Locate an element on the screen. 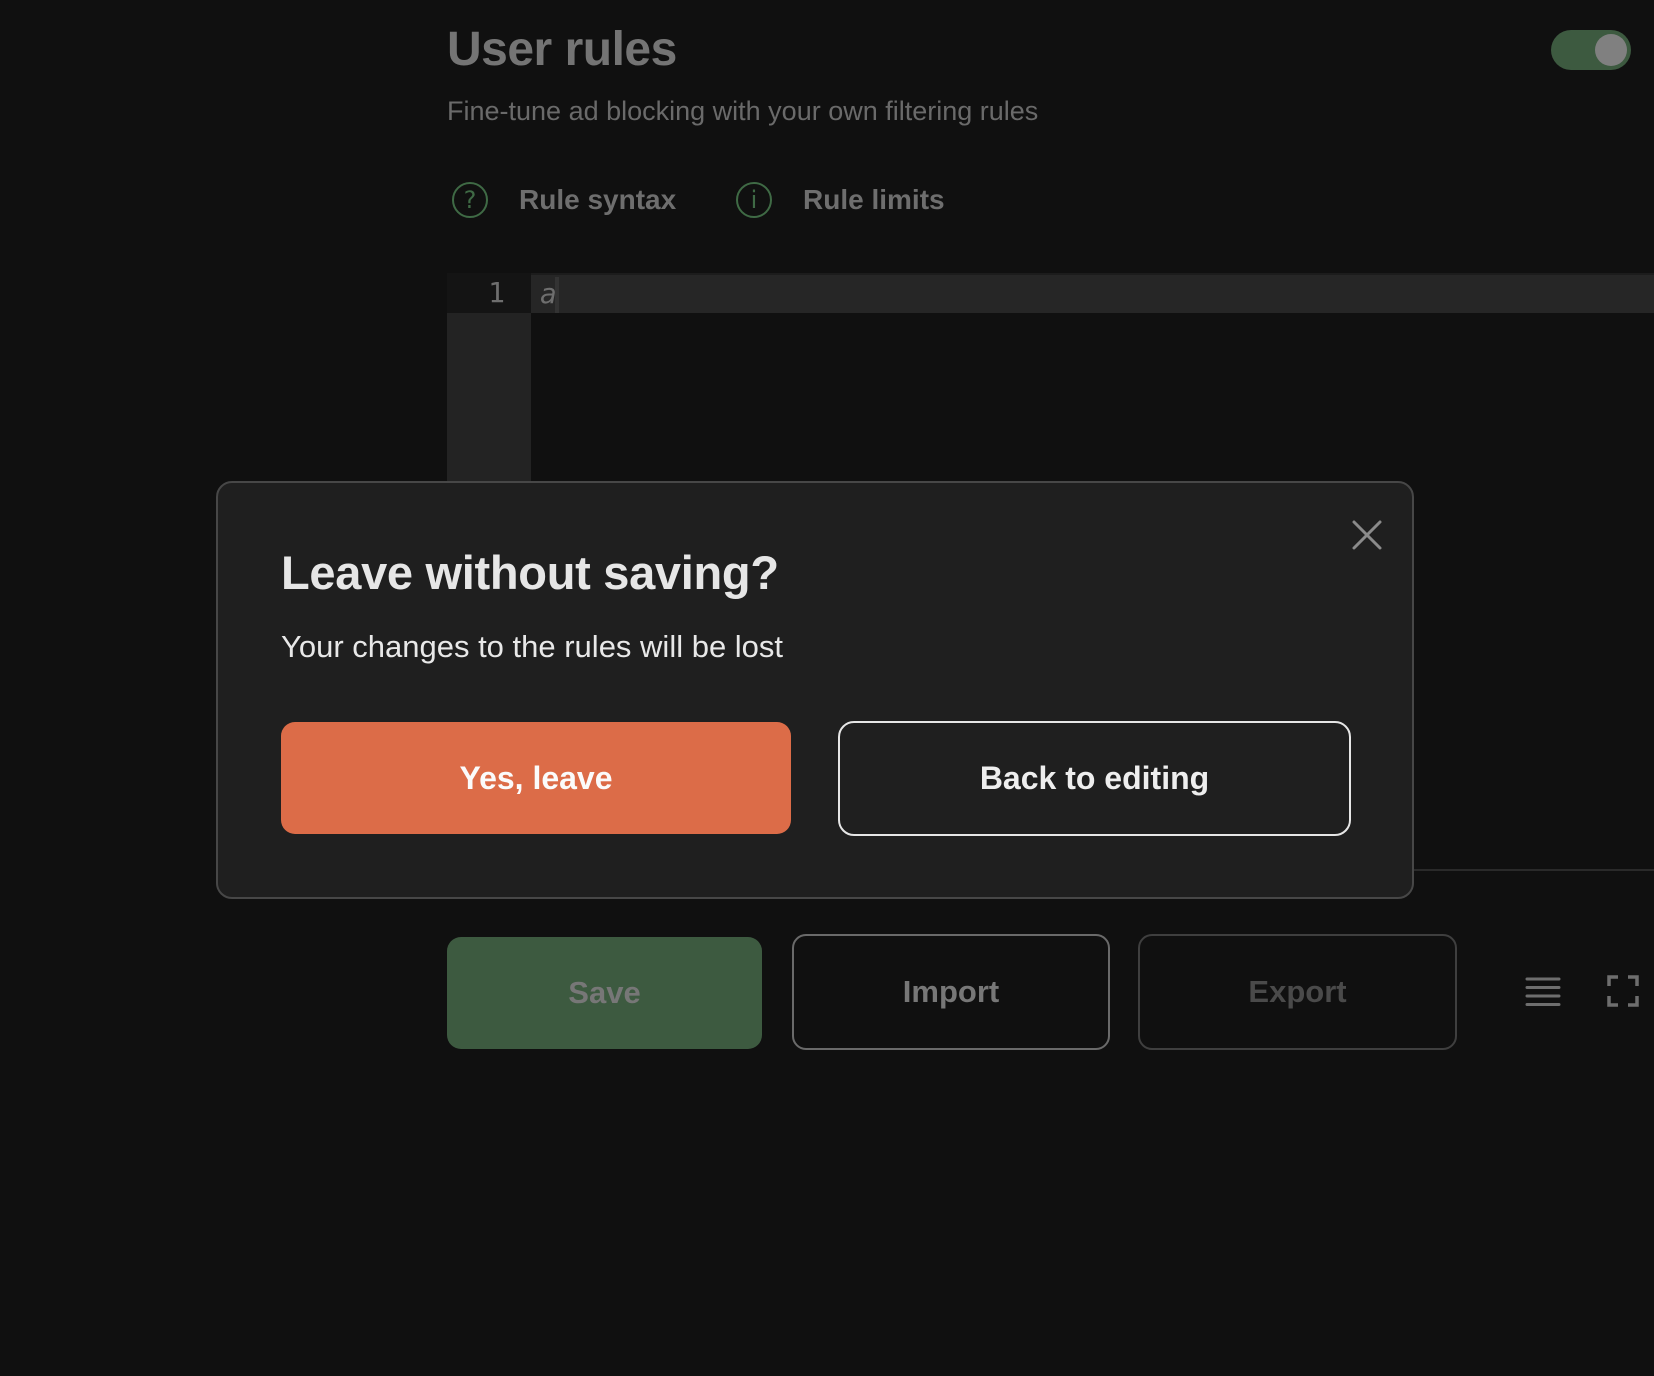 The image size is (1654, 1376). active-line: a is located at coordinates (1092, 293).